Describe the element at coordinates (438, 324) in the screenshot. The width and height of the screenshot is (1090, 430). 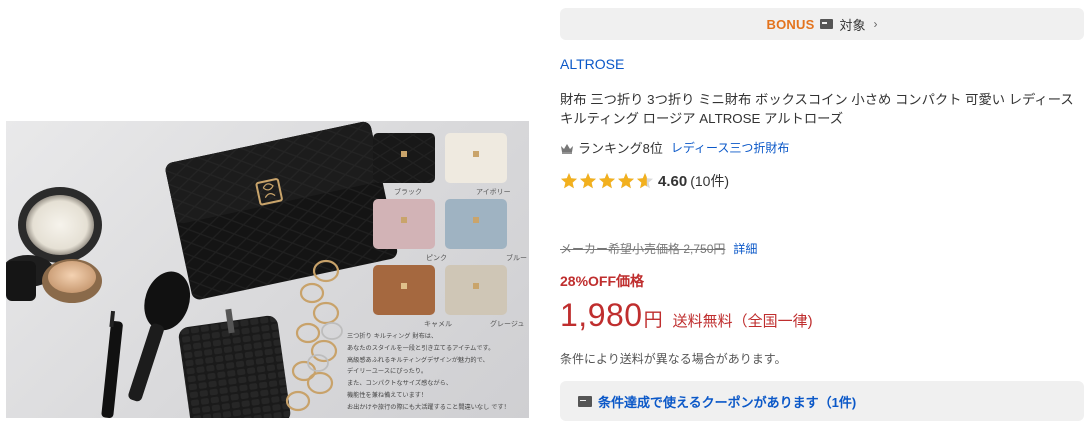
I see `swatch-label-camel: キャメル` at that location.